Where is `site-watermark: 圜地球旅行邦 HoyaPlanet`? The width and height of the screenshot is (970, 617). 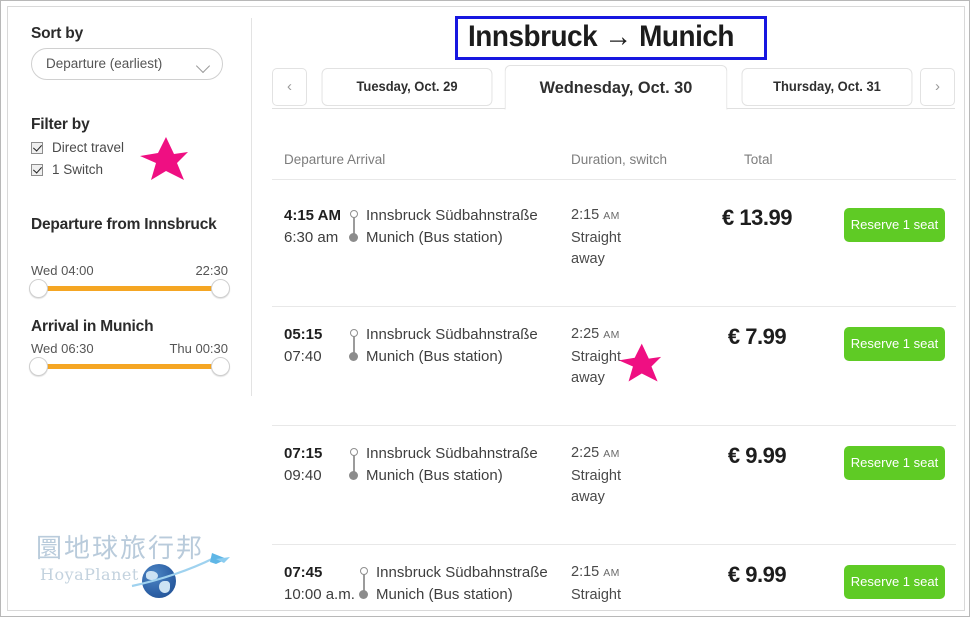 site-watermark: 圜地球旅行邦 HoyaPlanet is located at coordinates (137, 568).